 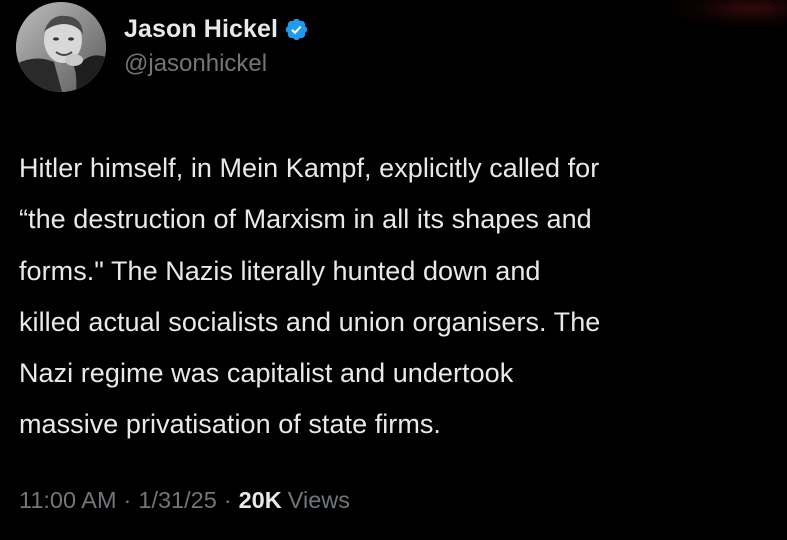 What do you see at coordinates (195, 64) in the screenshot?
I see `author-handle: @jasonhickel` at bounding box center [195, 64].